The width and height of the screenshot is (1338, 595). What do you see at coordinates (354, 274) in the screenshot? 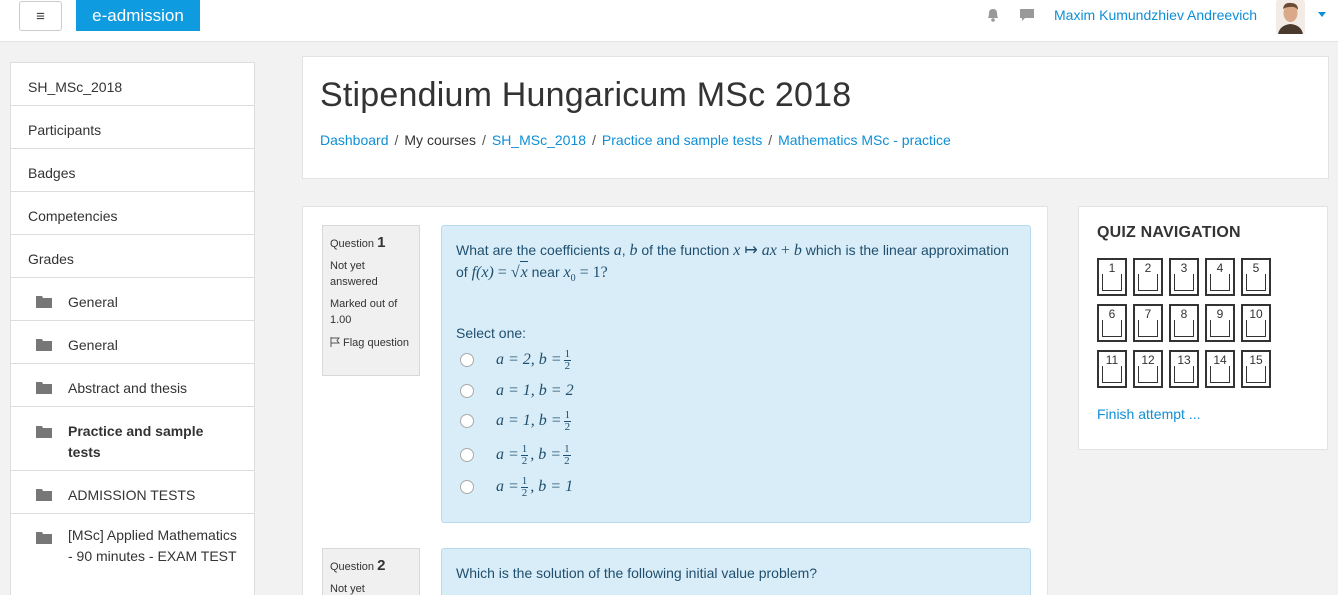
I see `question-state: Not yet answered` at bounding box center [354, 274].